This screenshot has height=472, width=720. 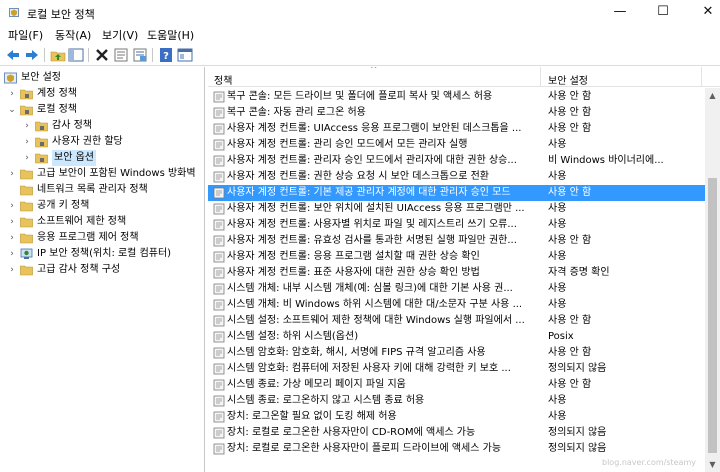 What do you see at coordinates (456, 417) in the screenshot?
I see `table-row: 장치: 로그온할 필요 없이 도킹 해제 허용 사용` at bounding box center [456, 417].